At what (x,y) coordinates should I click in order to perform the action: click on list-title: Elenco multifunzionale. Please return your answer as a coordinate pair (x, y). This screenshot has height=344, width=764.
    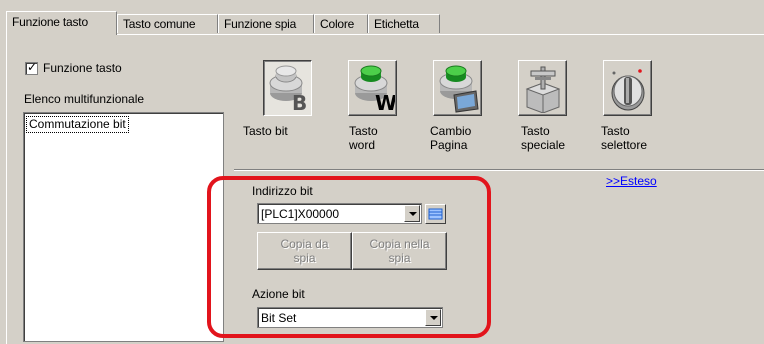
    Looking at the image, I should click on (84, 99).